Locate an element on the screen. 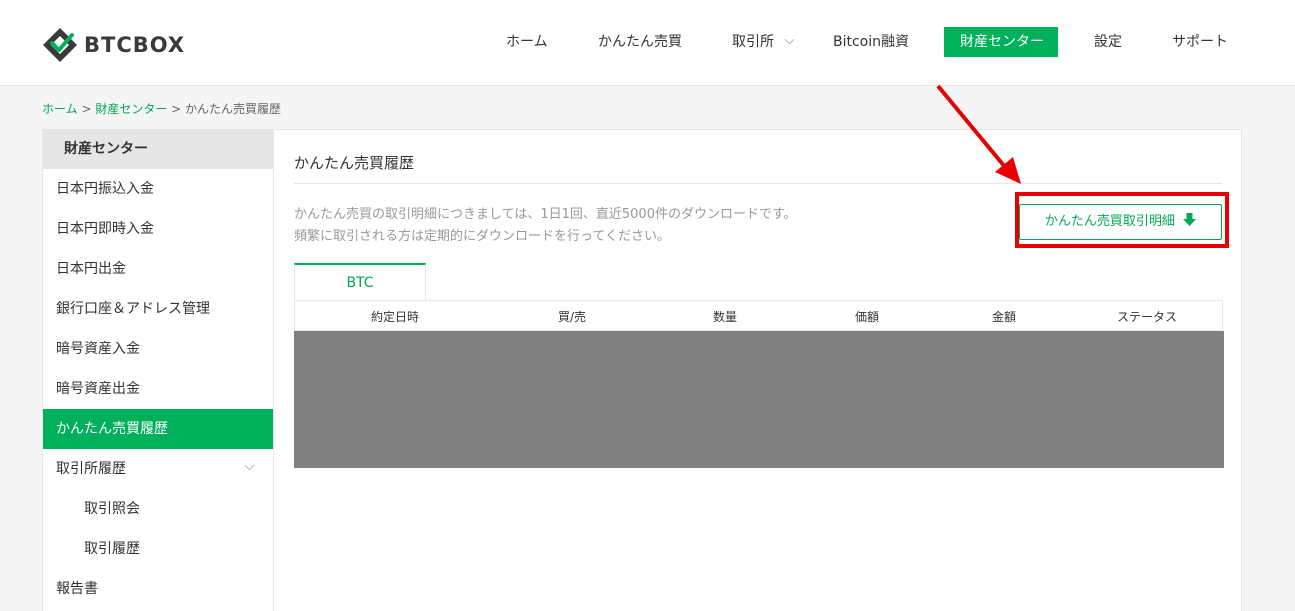  sidebar-item-trade-history: 取引履歴 is located at coordinates (158, 549).